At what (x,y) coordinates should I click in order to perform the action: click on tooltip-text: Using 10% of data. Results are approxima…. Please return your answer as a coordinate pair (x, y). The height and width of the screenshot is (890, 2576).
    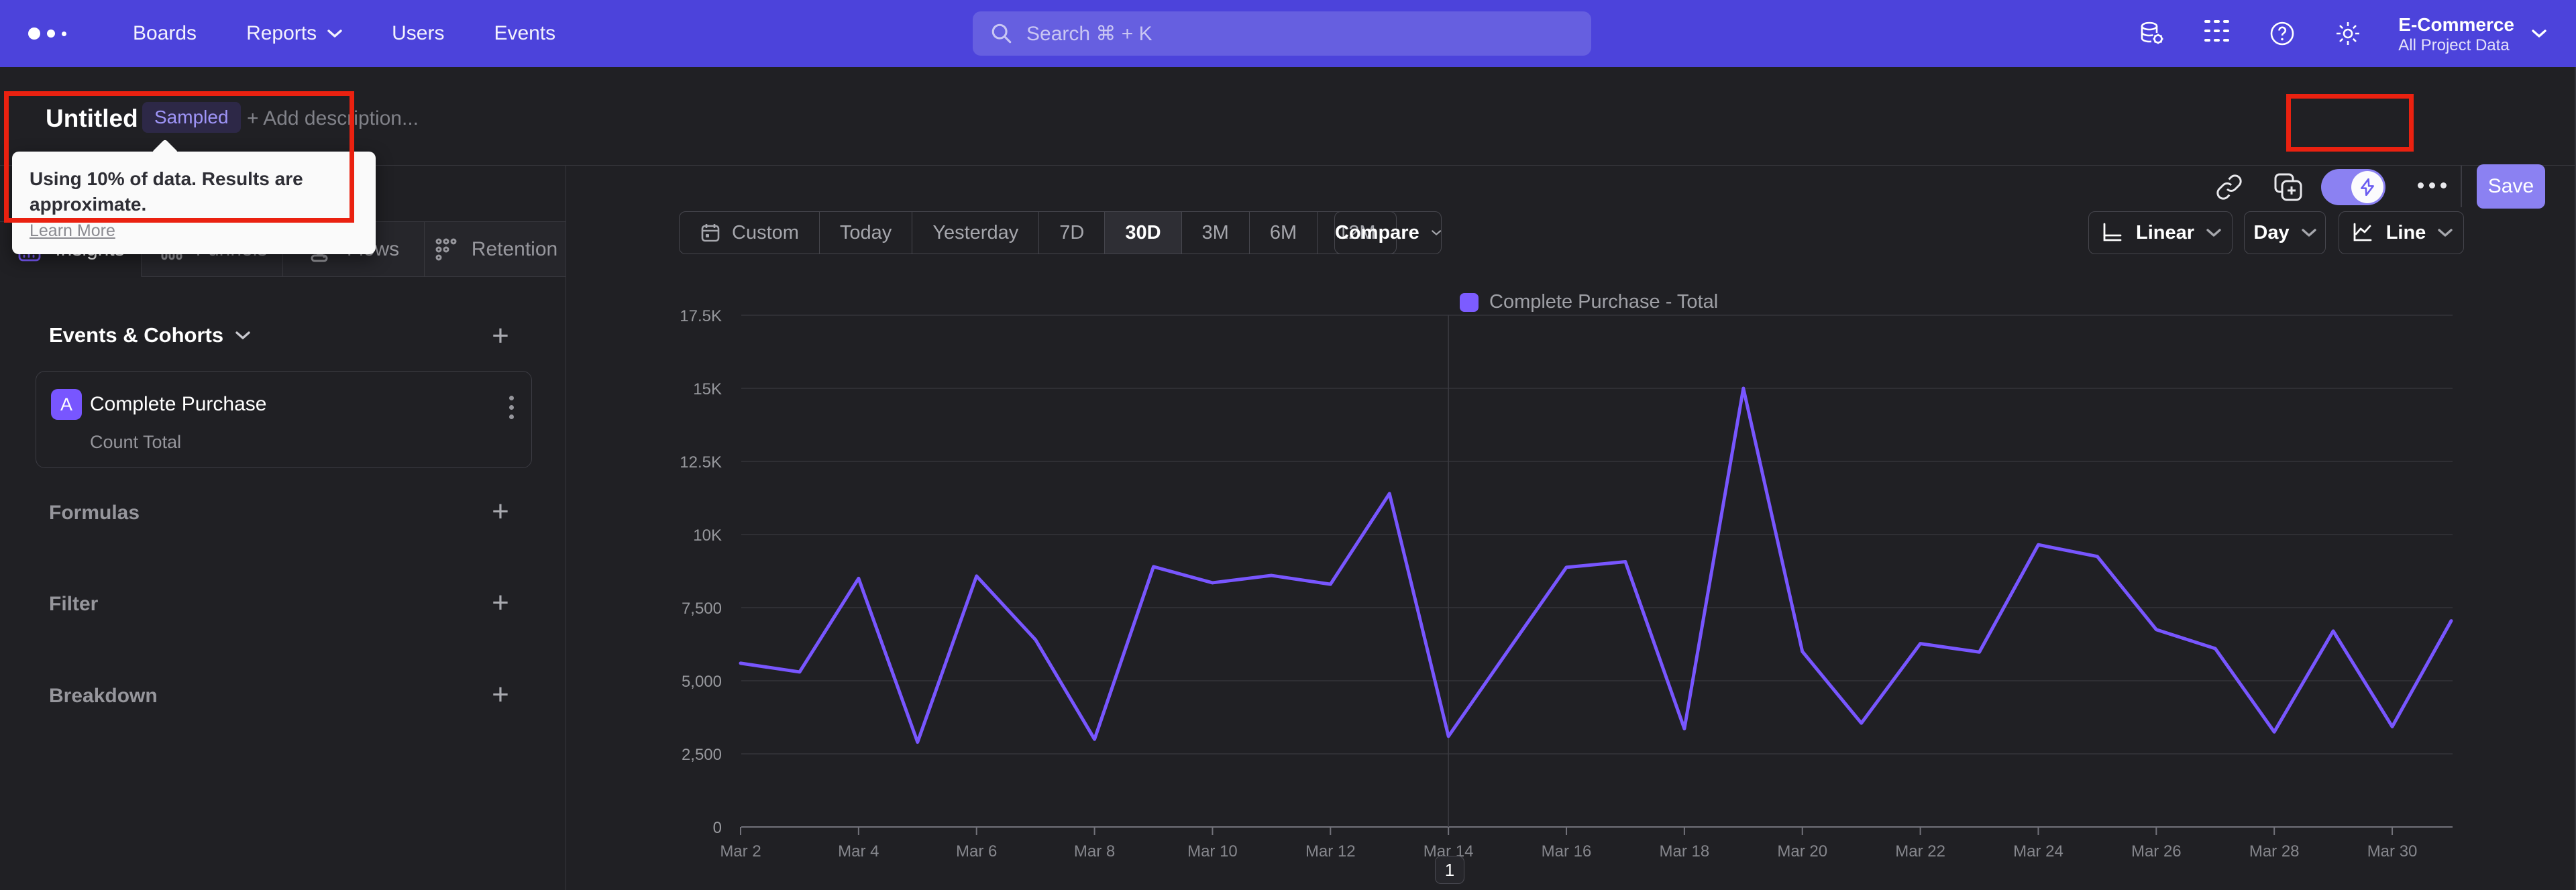
    Looking at the image, I should click on (166, 191).